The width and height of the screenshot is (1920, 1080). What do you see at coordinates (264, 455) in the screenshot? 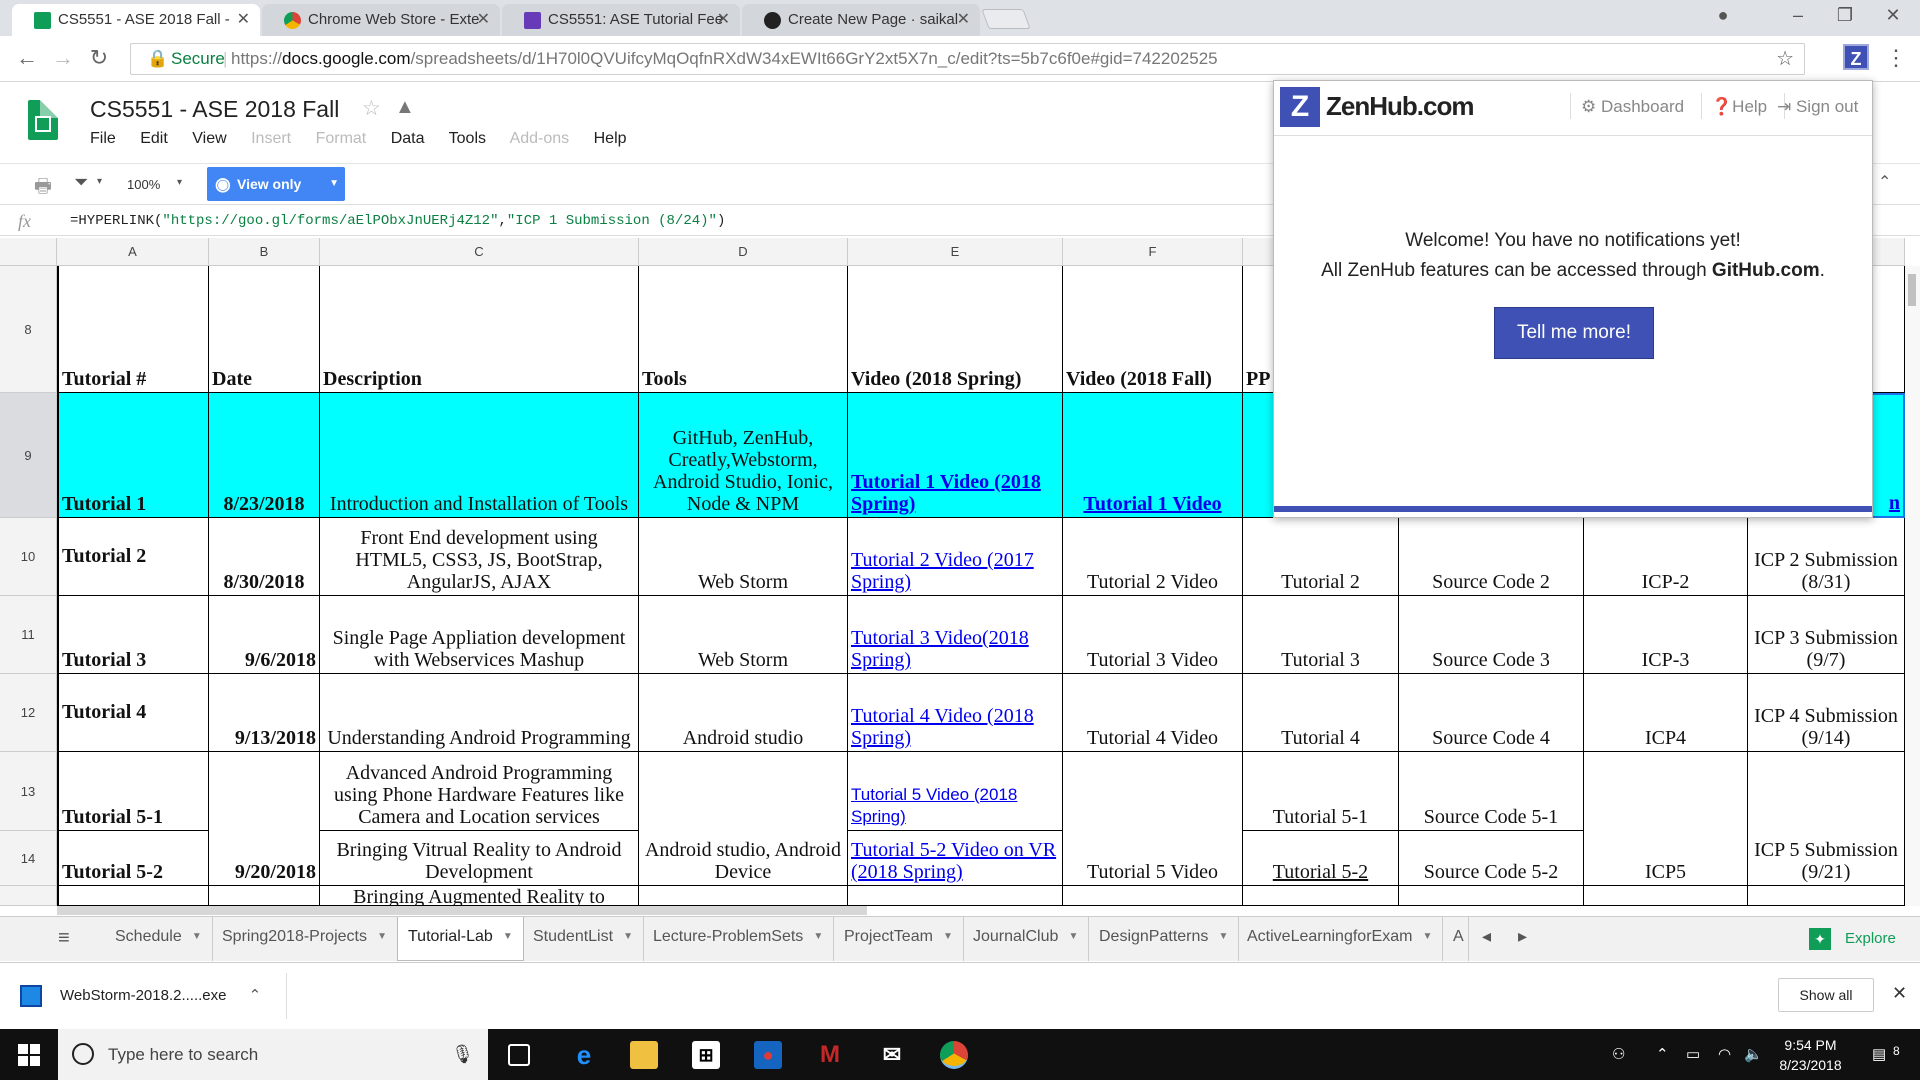
I see `cell-date-1: 8/23/2018` at bounding box center [264, 455].